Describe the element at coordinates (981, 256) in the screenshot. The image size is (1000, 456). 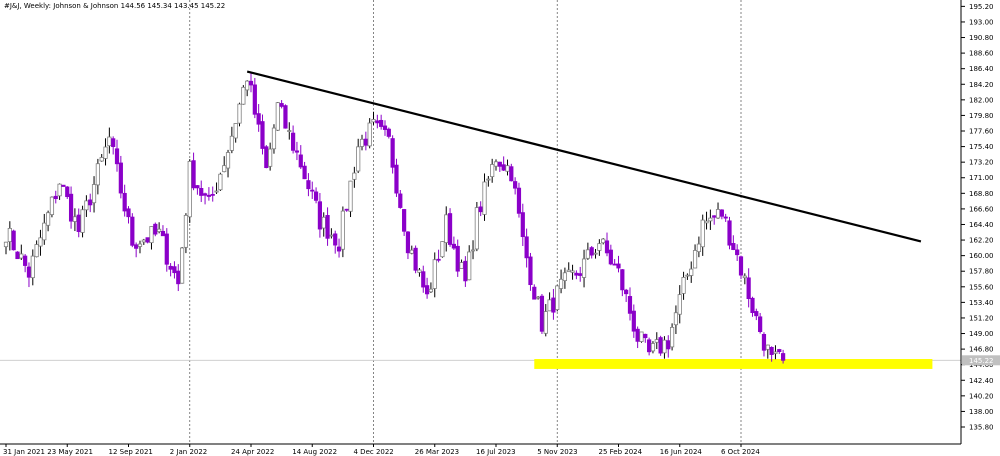
I see `y-tick-label: 160.00` at that location.